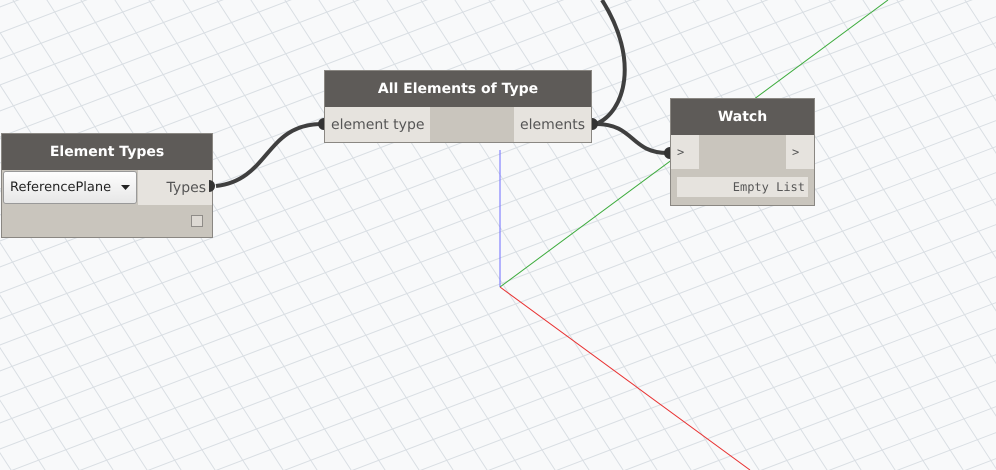 The image size is (996, 470). What do you see at coordinates (458, 89) in the screenshot?
I see `node-title: All Elements of Type` at bounding box center [458, 89].